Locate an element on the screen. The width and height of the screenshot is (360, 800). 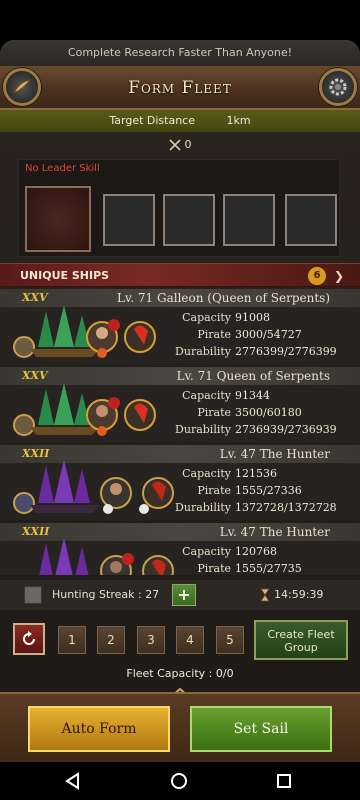
crossed-swords-icon is located at coordinates (174, 145).